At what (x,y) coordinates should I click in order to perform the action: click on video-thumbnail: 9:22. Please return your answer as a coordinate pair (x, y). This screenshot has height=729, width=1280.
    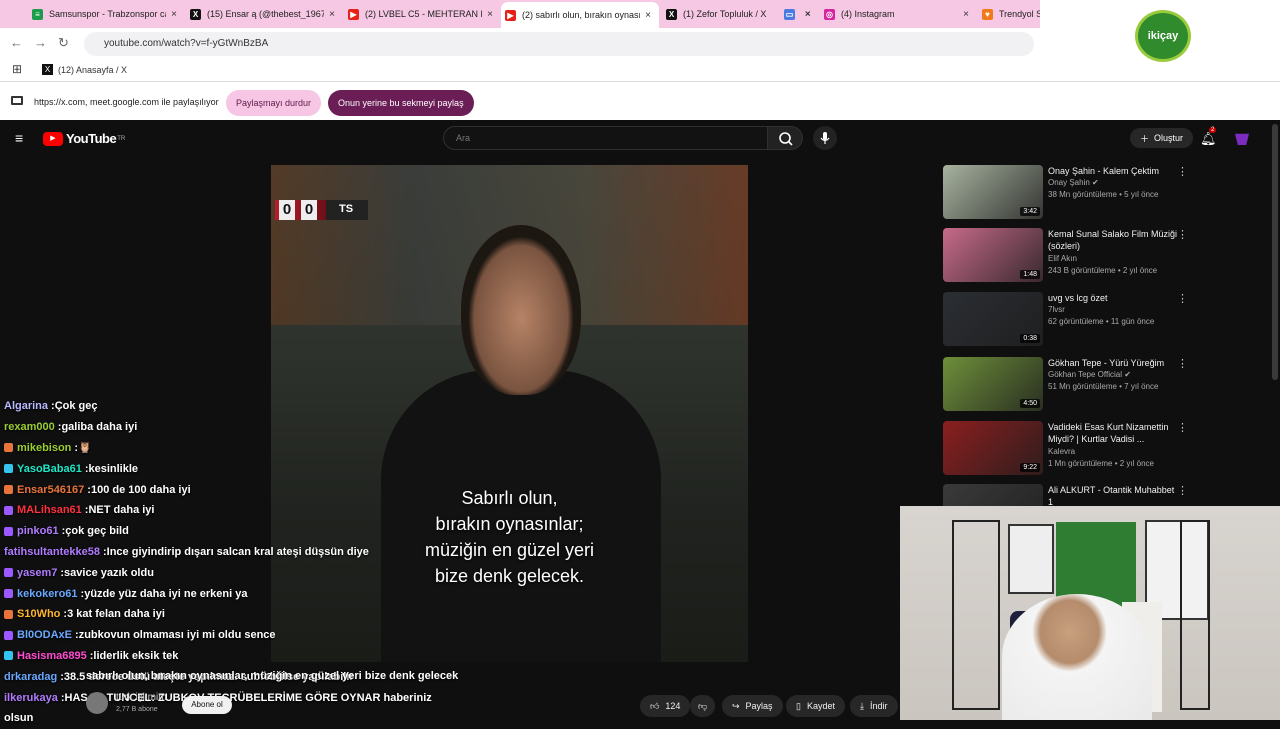
    Looking at the image, I should click on (993, 448).